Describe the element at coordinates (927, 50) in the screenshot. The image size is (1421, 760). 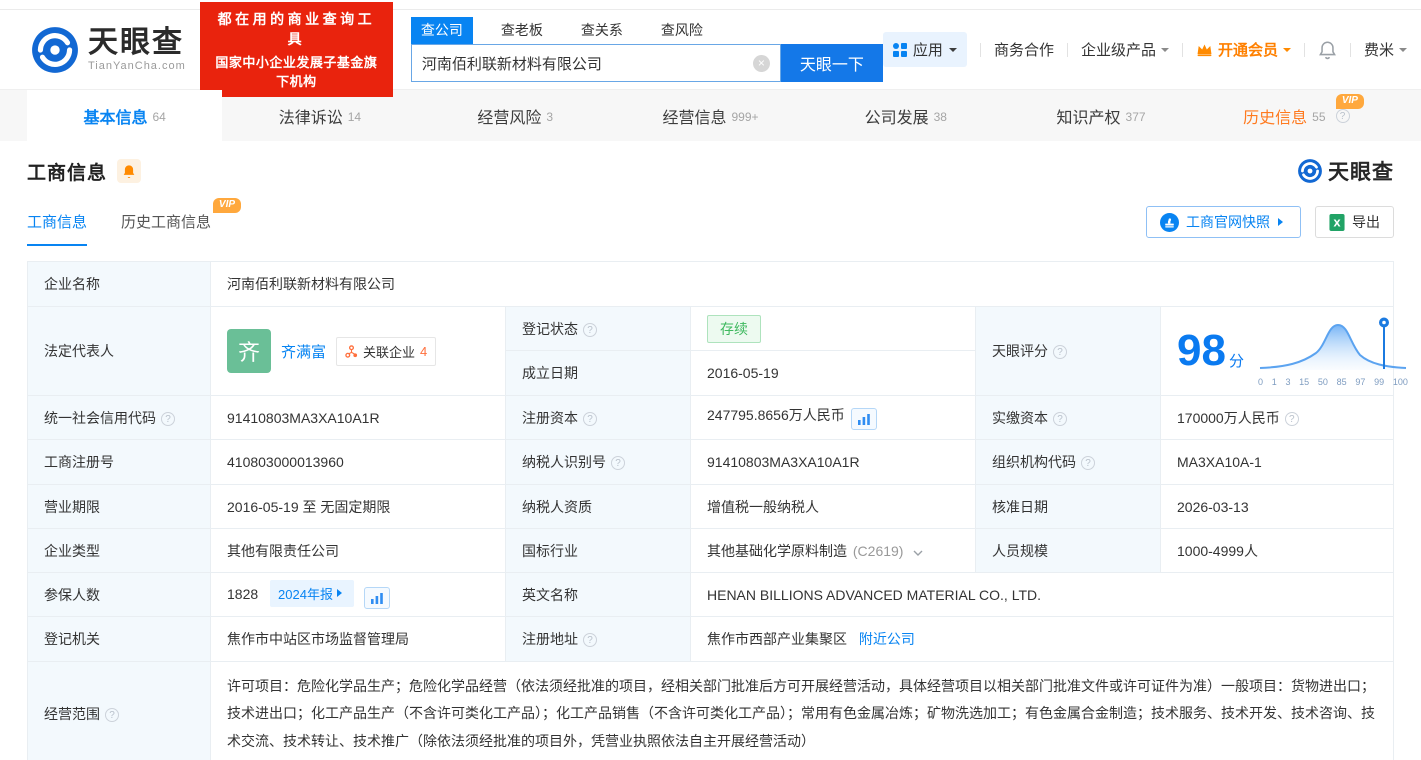
I see `apps-menu-label: 应用` at that location.